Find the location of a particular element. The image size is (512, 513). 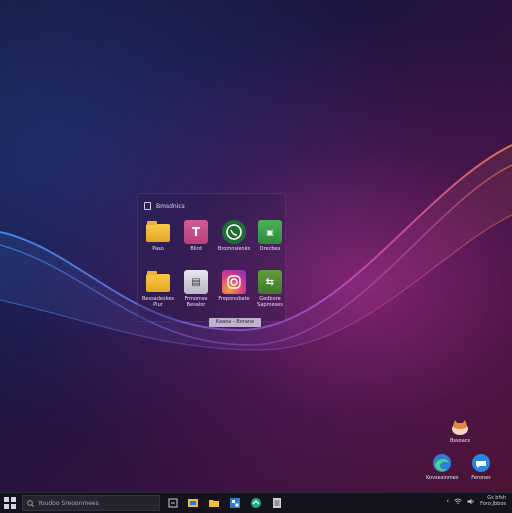

blue-chat-icon is located at coordinates (481, 463).